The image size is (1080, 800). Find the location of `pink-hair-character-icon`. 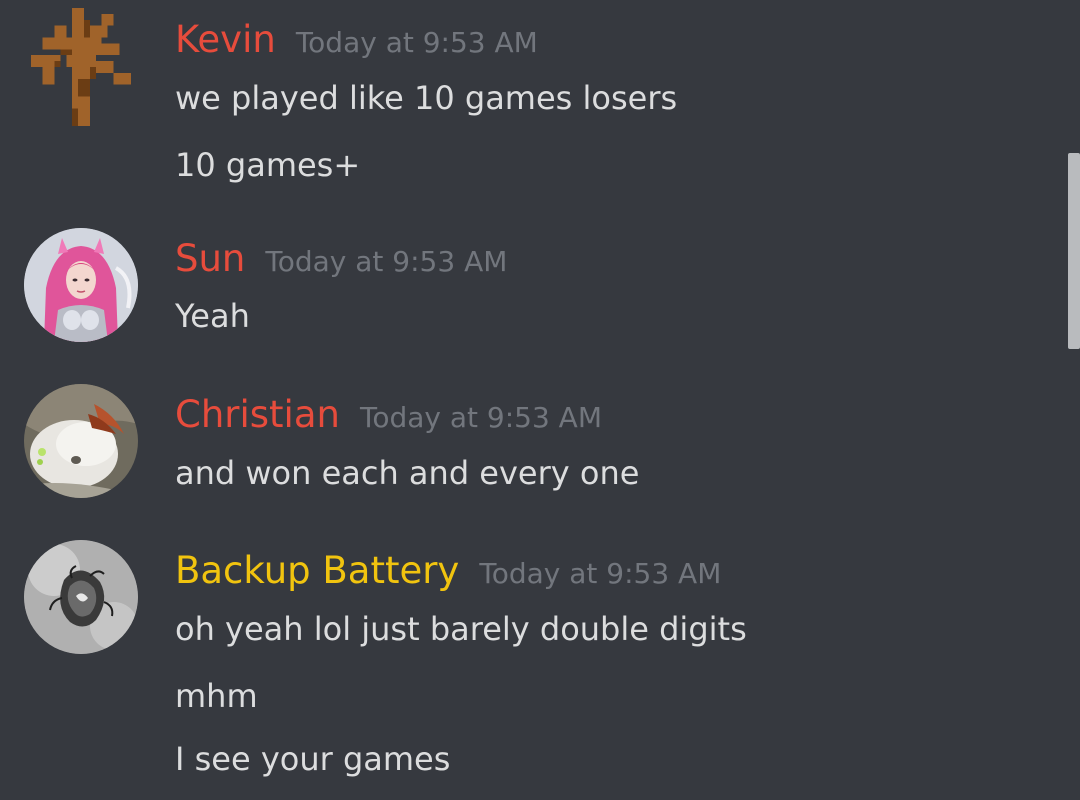

pink-hair-character-icon is located at coordinates (81, 285).